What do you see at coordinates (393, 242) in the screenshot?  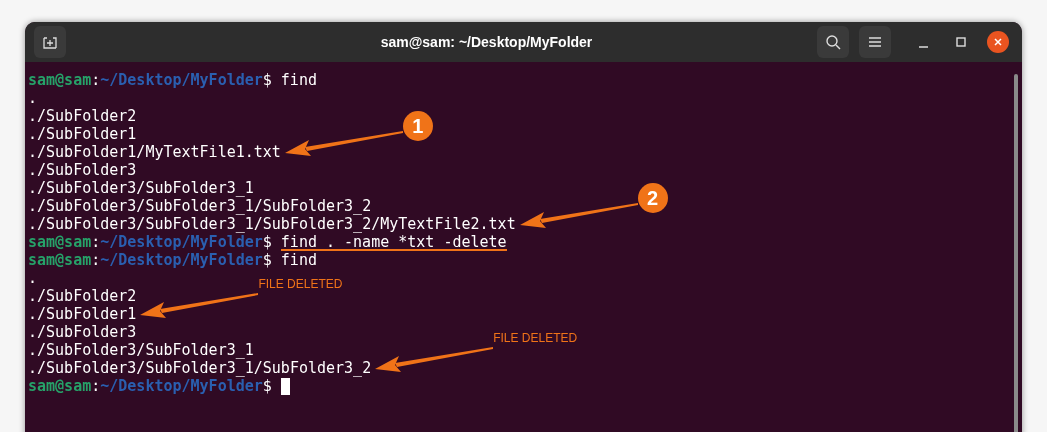 I see `command-text: find . -name *txt -delete` at bounding box center [393, 242].